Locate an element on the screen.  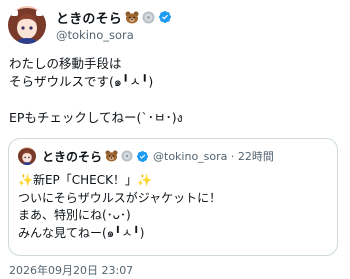
quoted-avatar is located at coordinates (27, 156).